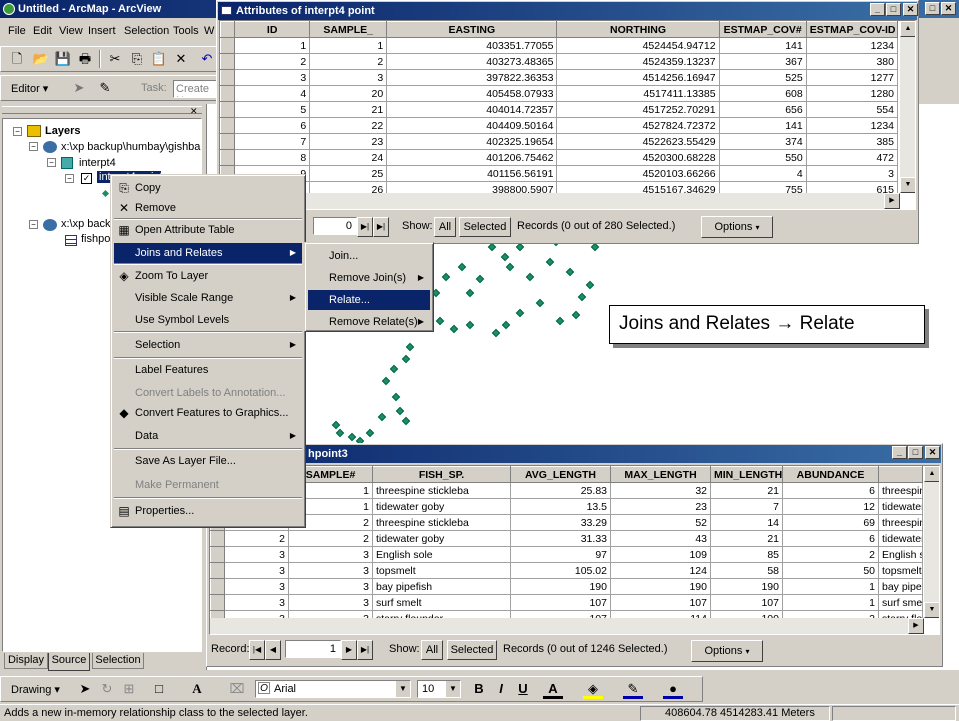 The image size is (959, 721). What do you see at coordinates (441, 506) in the screenshot?
I see `table-cell: tidewater goby` at bounding box center [441, 506].